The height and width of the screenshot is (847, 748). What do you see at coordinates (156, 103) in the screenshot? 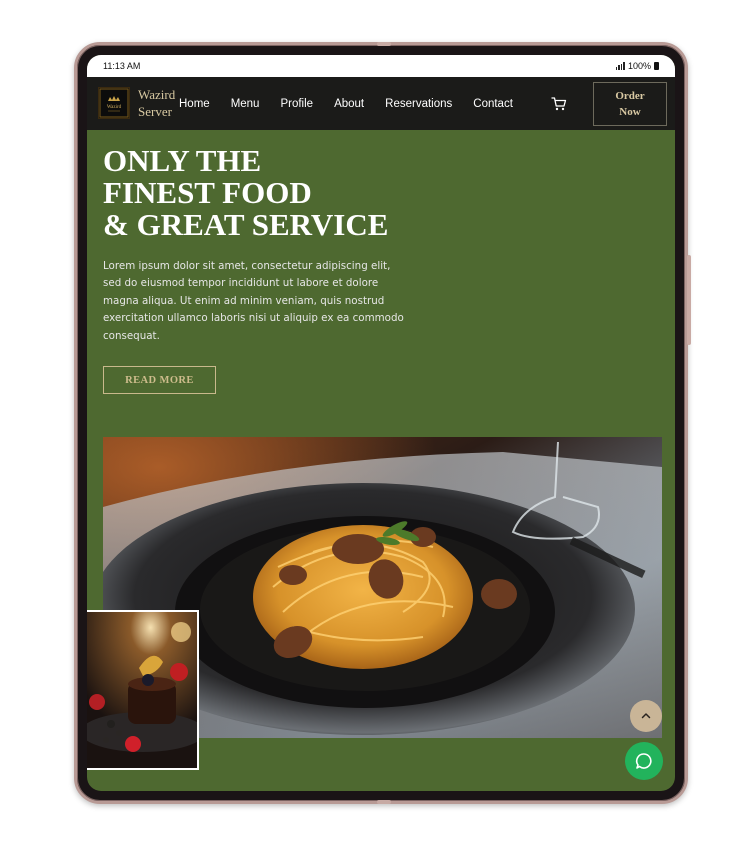
I see `brand-name: Wazird Server` at bounding box center [156, 103].